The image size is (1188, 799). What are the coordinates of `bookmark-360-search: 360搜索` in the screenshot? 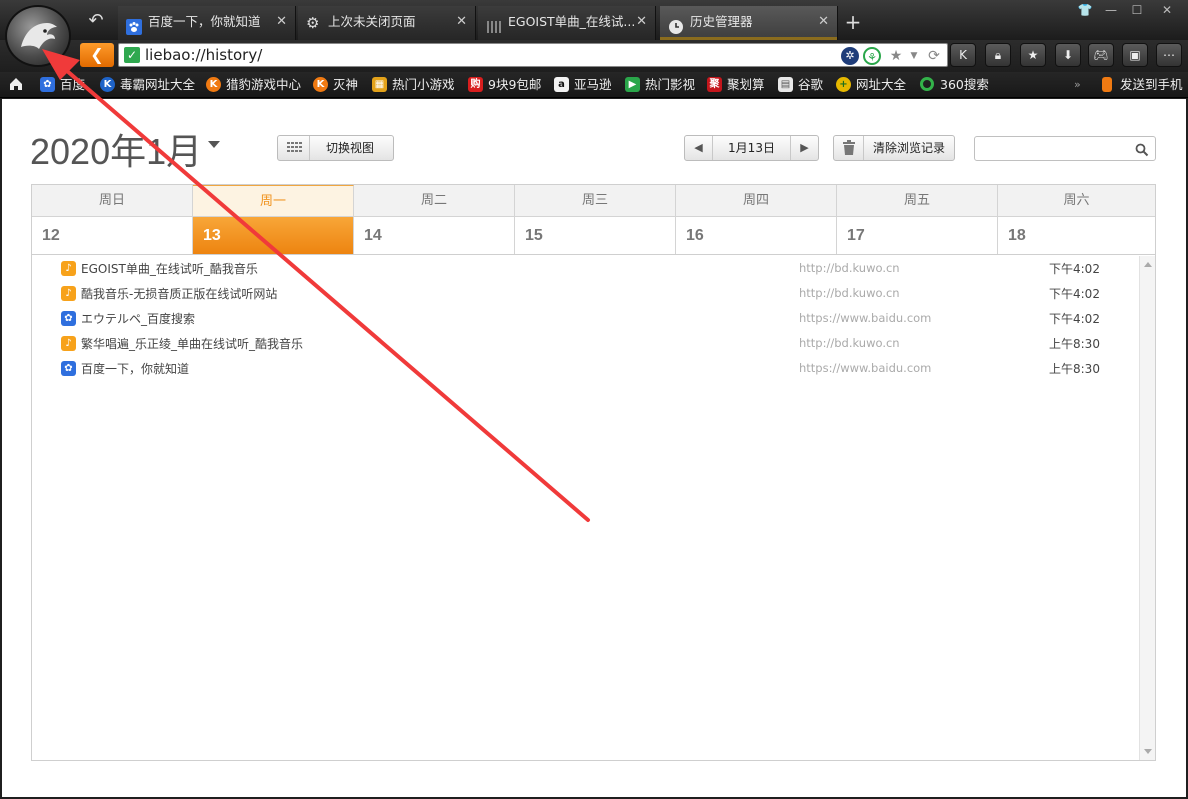 It's located at (954, 85).